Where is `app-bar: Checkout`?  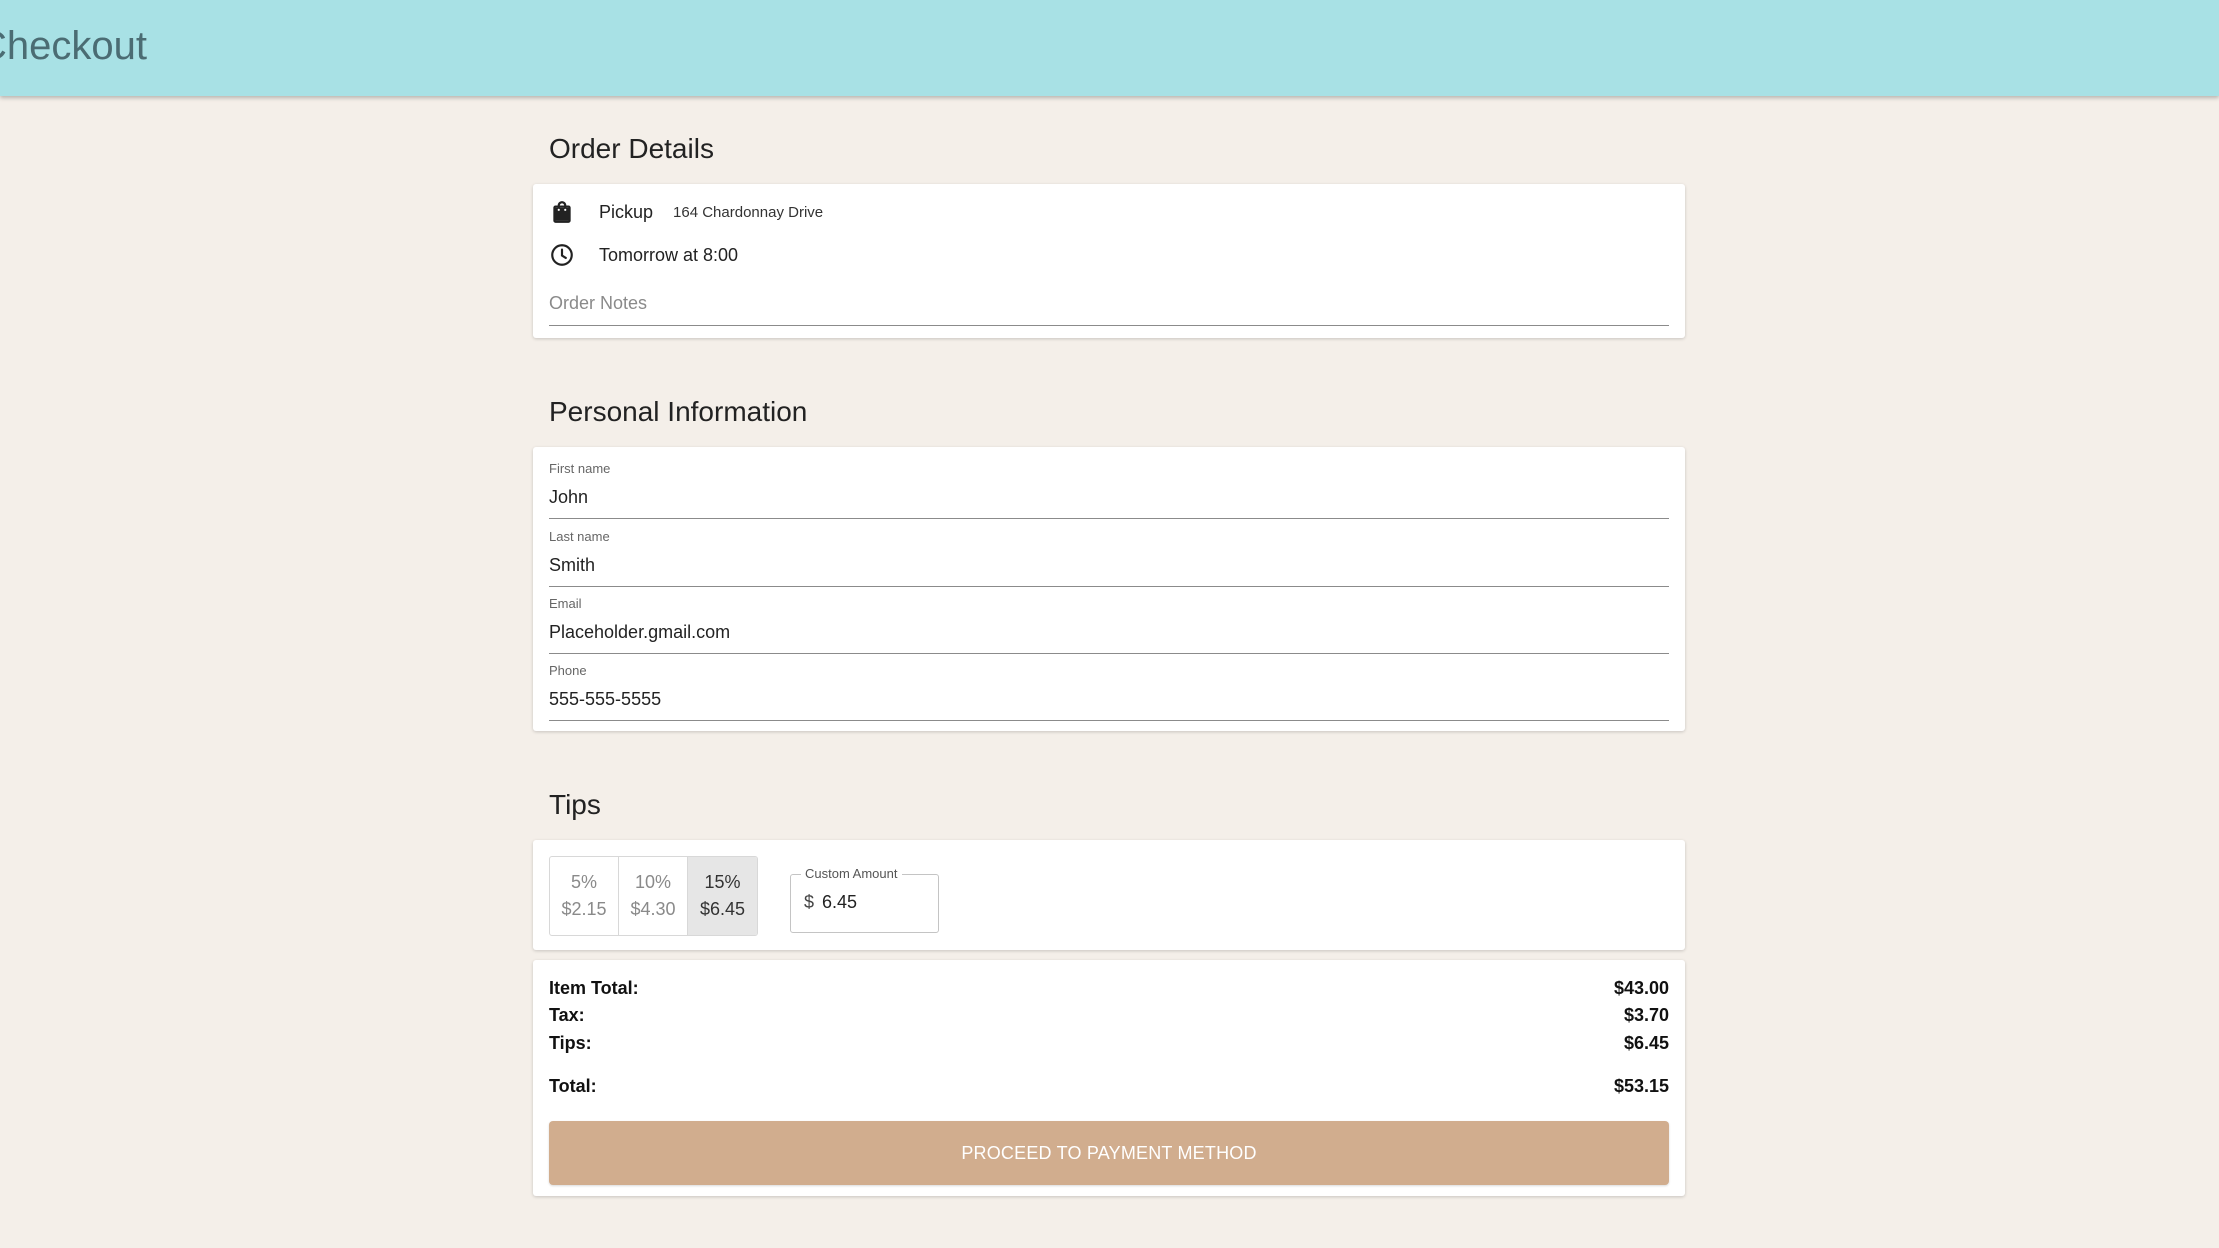 app-bar: Checkout is located at coordinates (1109, 48).